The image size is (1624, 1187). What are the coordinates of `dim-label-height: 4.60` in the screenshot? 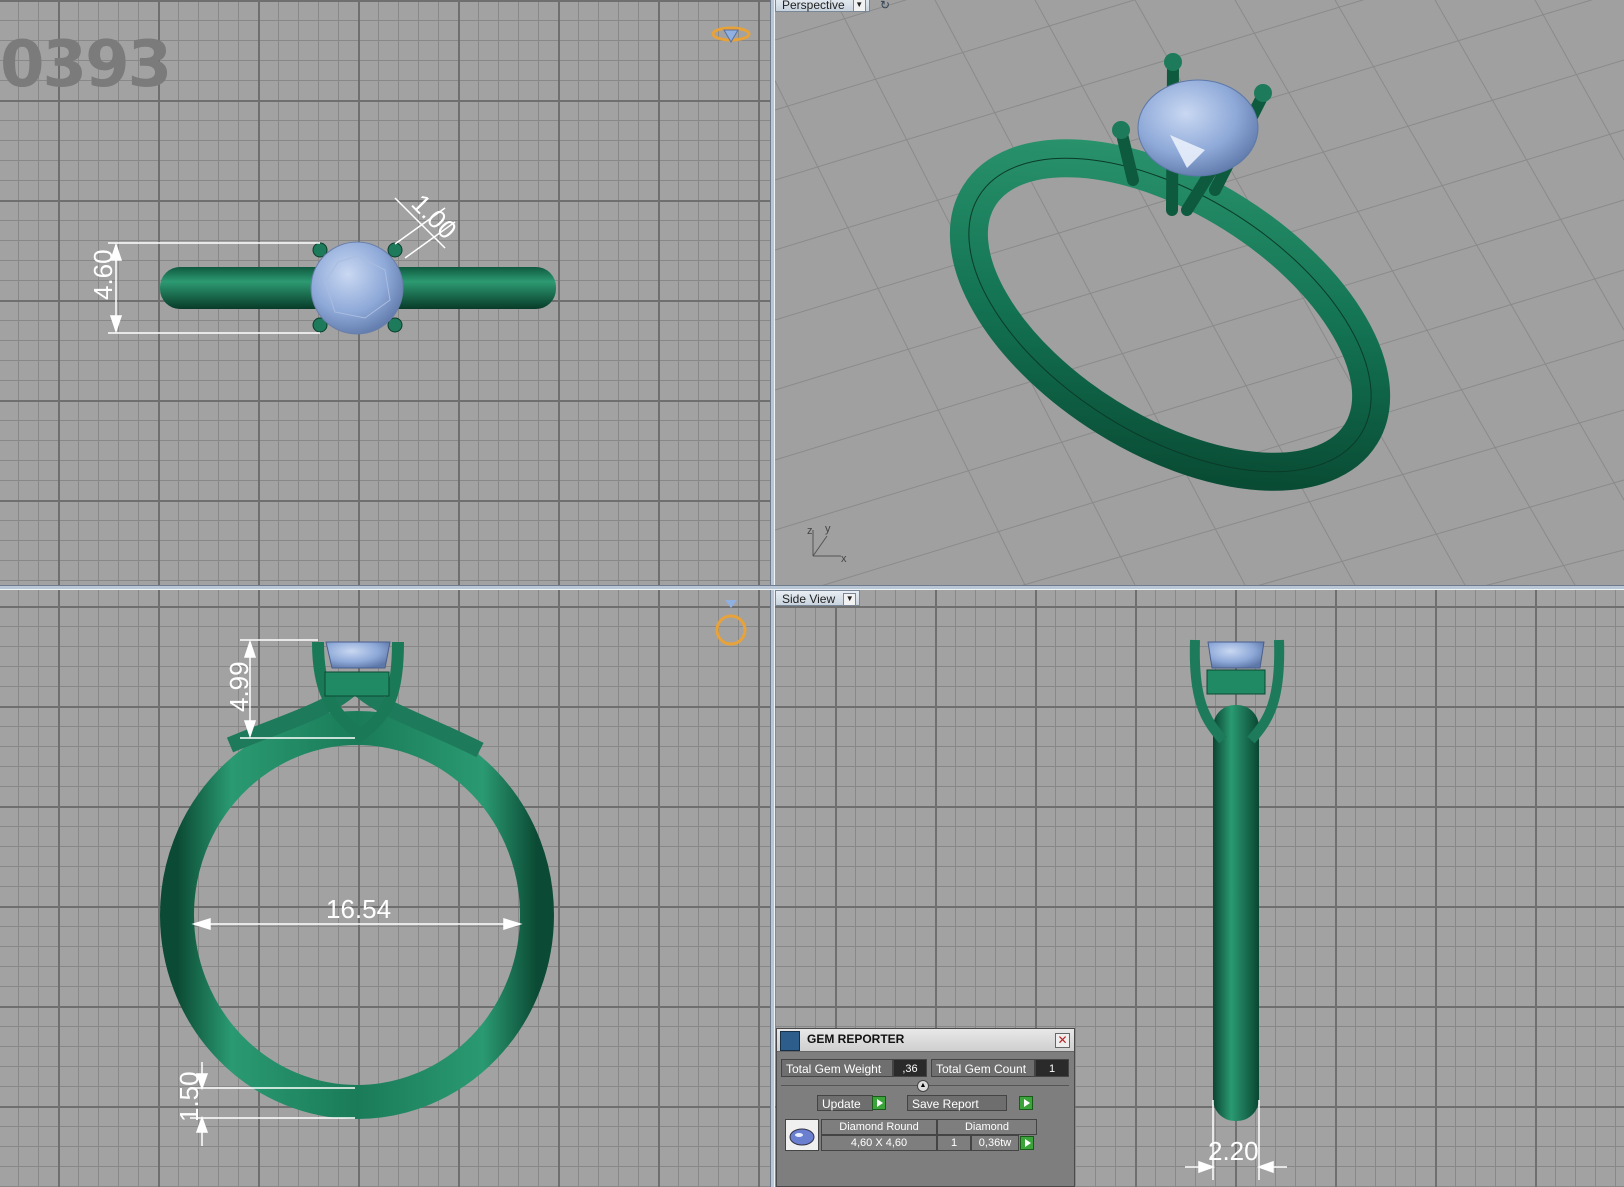 It's located at (103, 274).